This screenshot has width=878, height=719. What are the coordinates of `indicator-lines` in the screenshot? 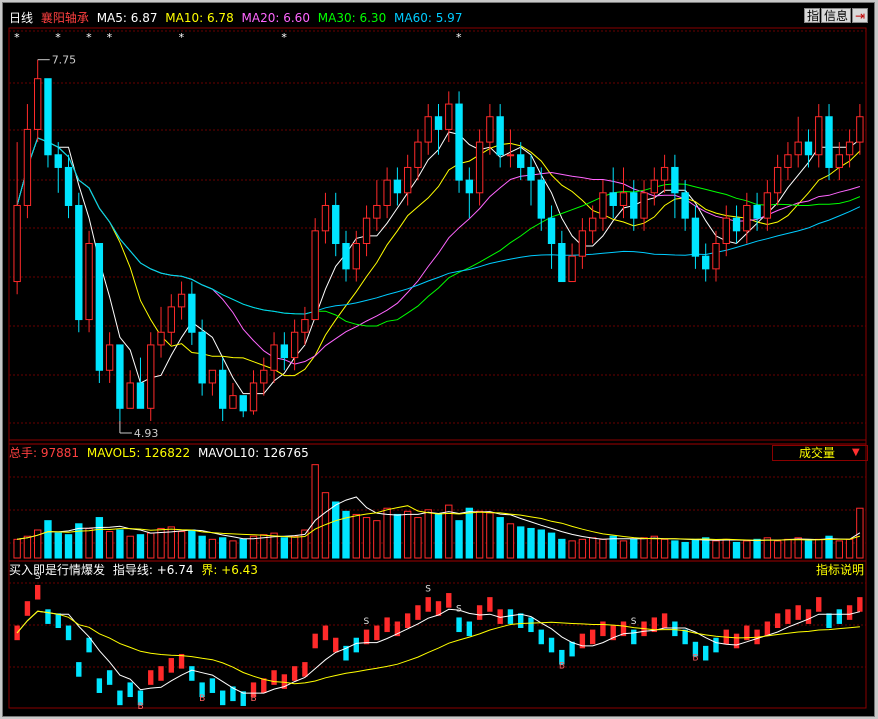 It's located at (438, 651).